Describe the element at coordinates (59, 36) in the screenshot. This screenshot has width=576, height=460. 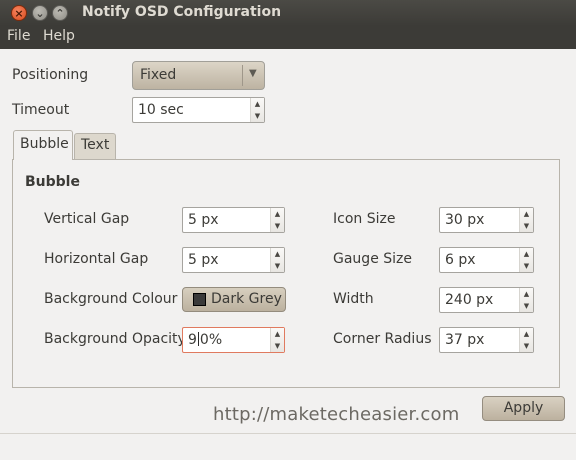
I see `menu-help: Help` at that location.